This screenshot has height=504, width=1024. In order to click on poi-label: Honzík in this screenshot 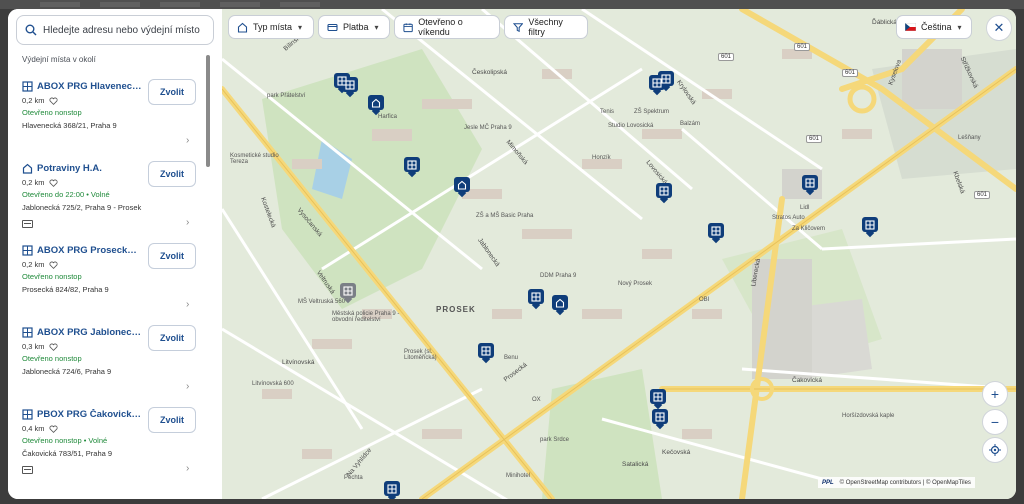, I will do `click(601, 158)`.